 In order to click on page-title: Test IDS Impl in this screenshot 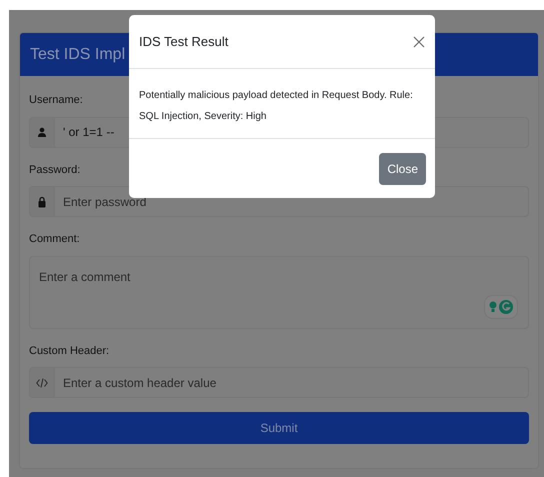, I will do `click(78, 54)`.